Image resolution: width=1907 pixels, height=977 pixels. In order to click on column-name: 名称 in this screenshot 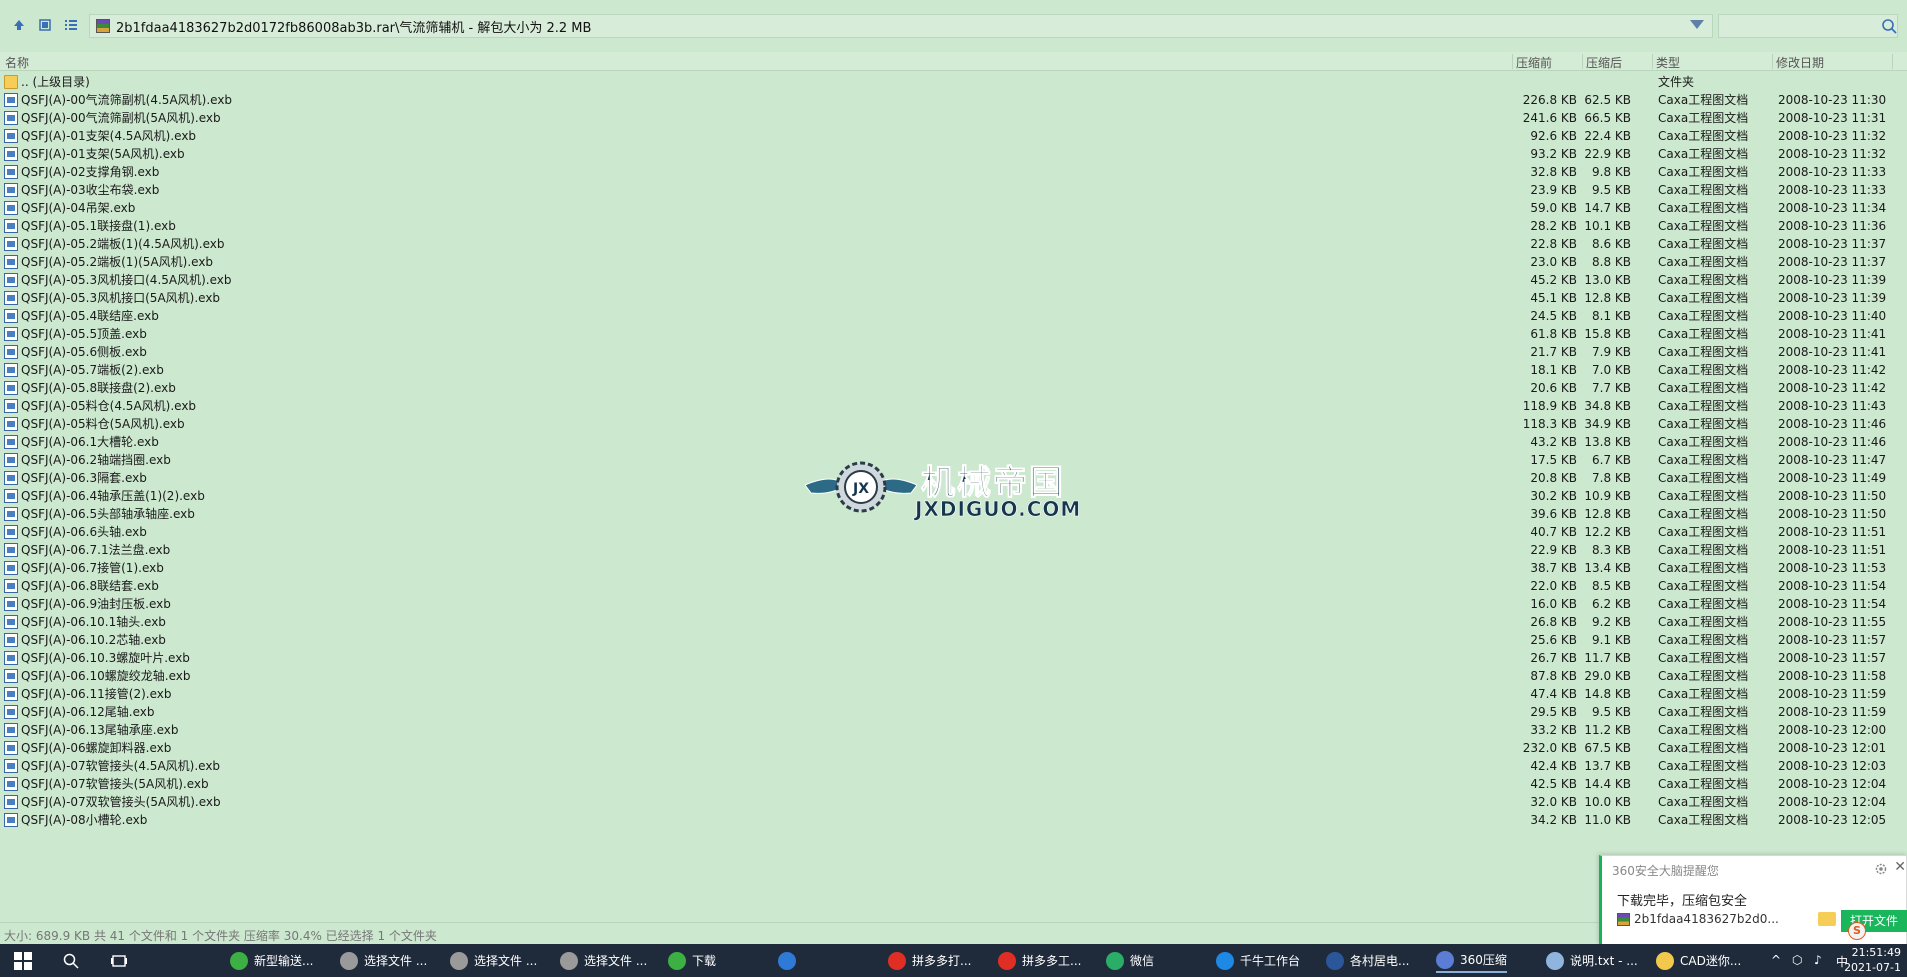, I will do `click(17, 62)`.